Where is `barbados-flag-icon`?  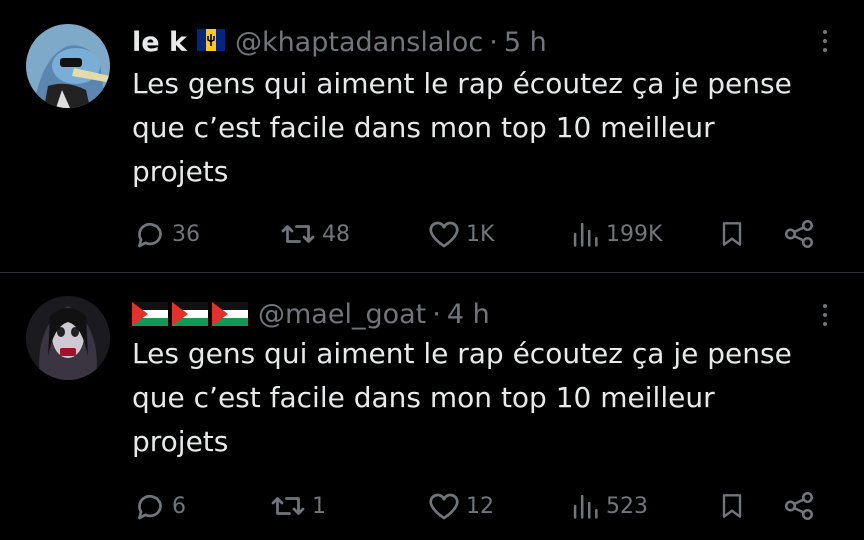 barbados-flag-icon is located at coordinates (210, 42).